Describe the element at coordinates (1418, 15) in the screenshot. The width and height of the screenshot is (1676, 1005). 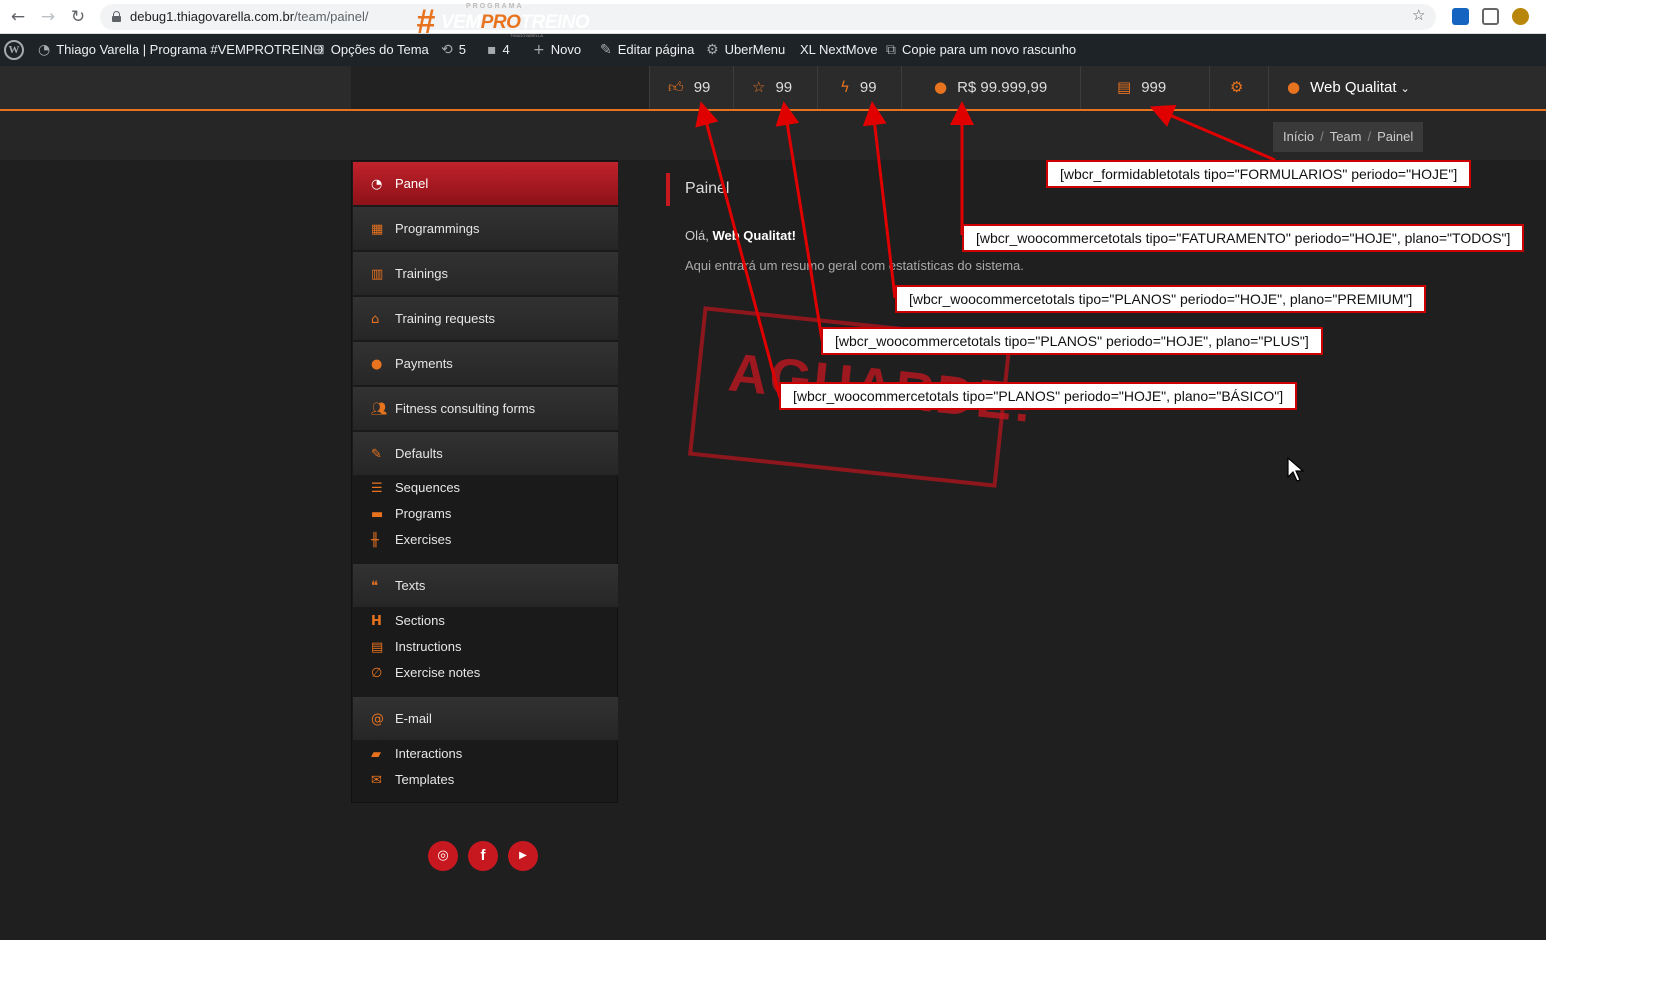
I see `bookmark-star-icon: ☆` at that location.